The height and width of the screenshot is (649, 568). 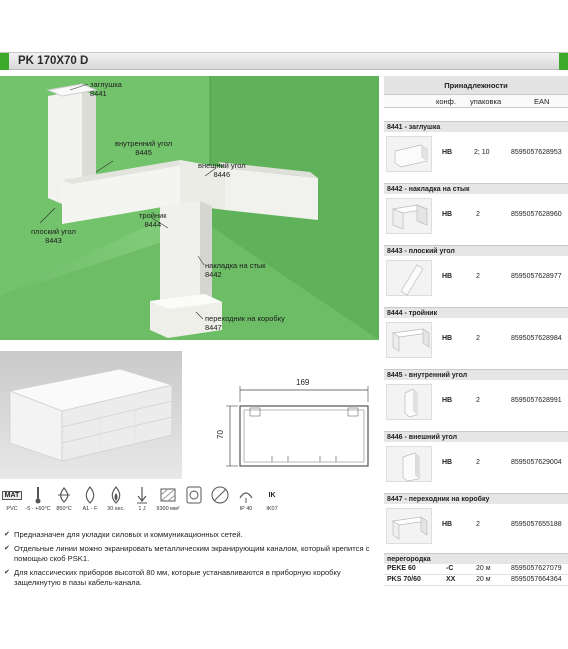 What do you see at coordinates (153, 215) in the screenshot?
I see `callout-tee-name: тройник` at bounding box center [153, 215].